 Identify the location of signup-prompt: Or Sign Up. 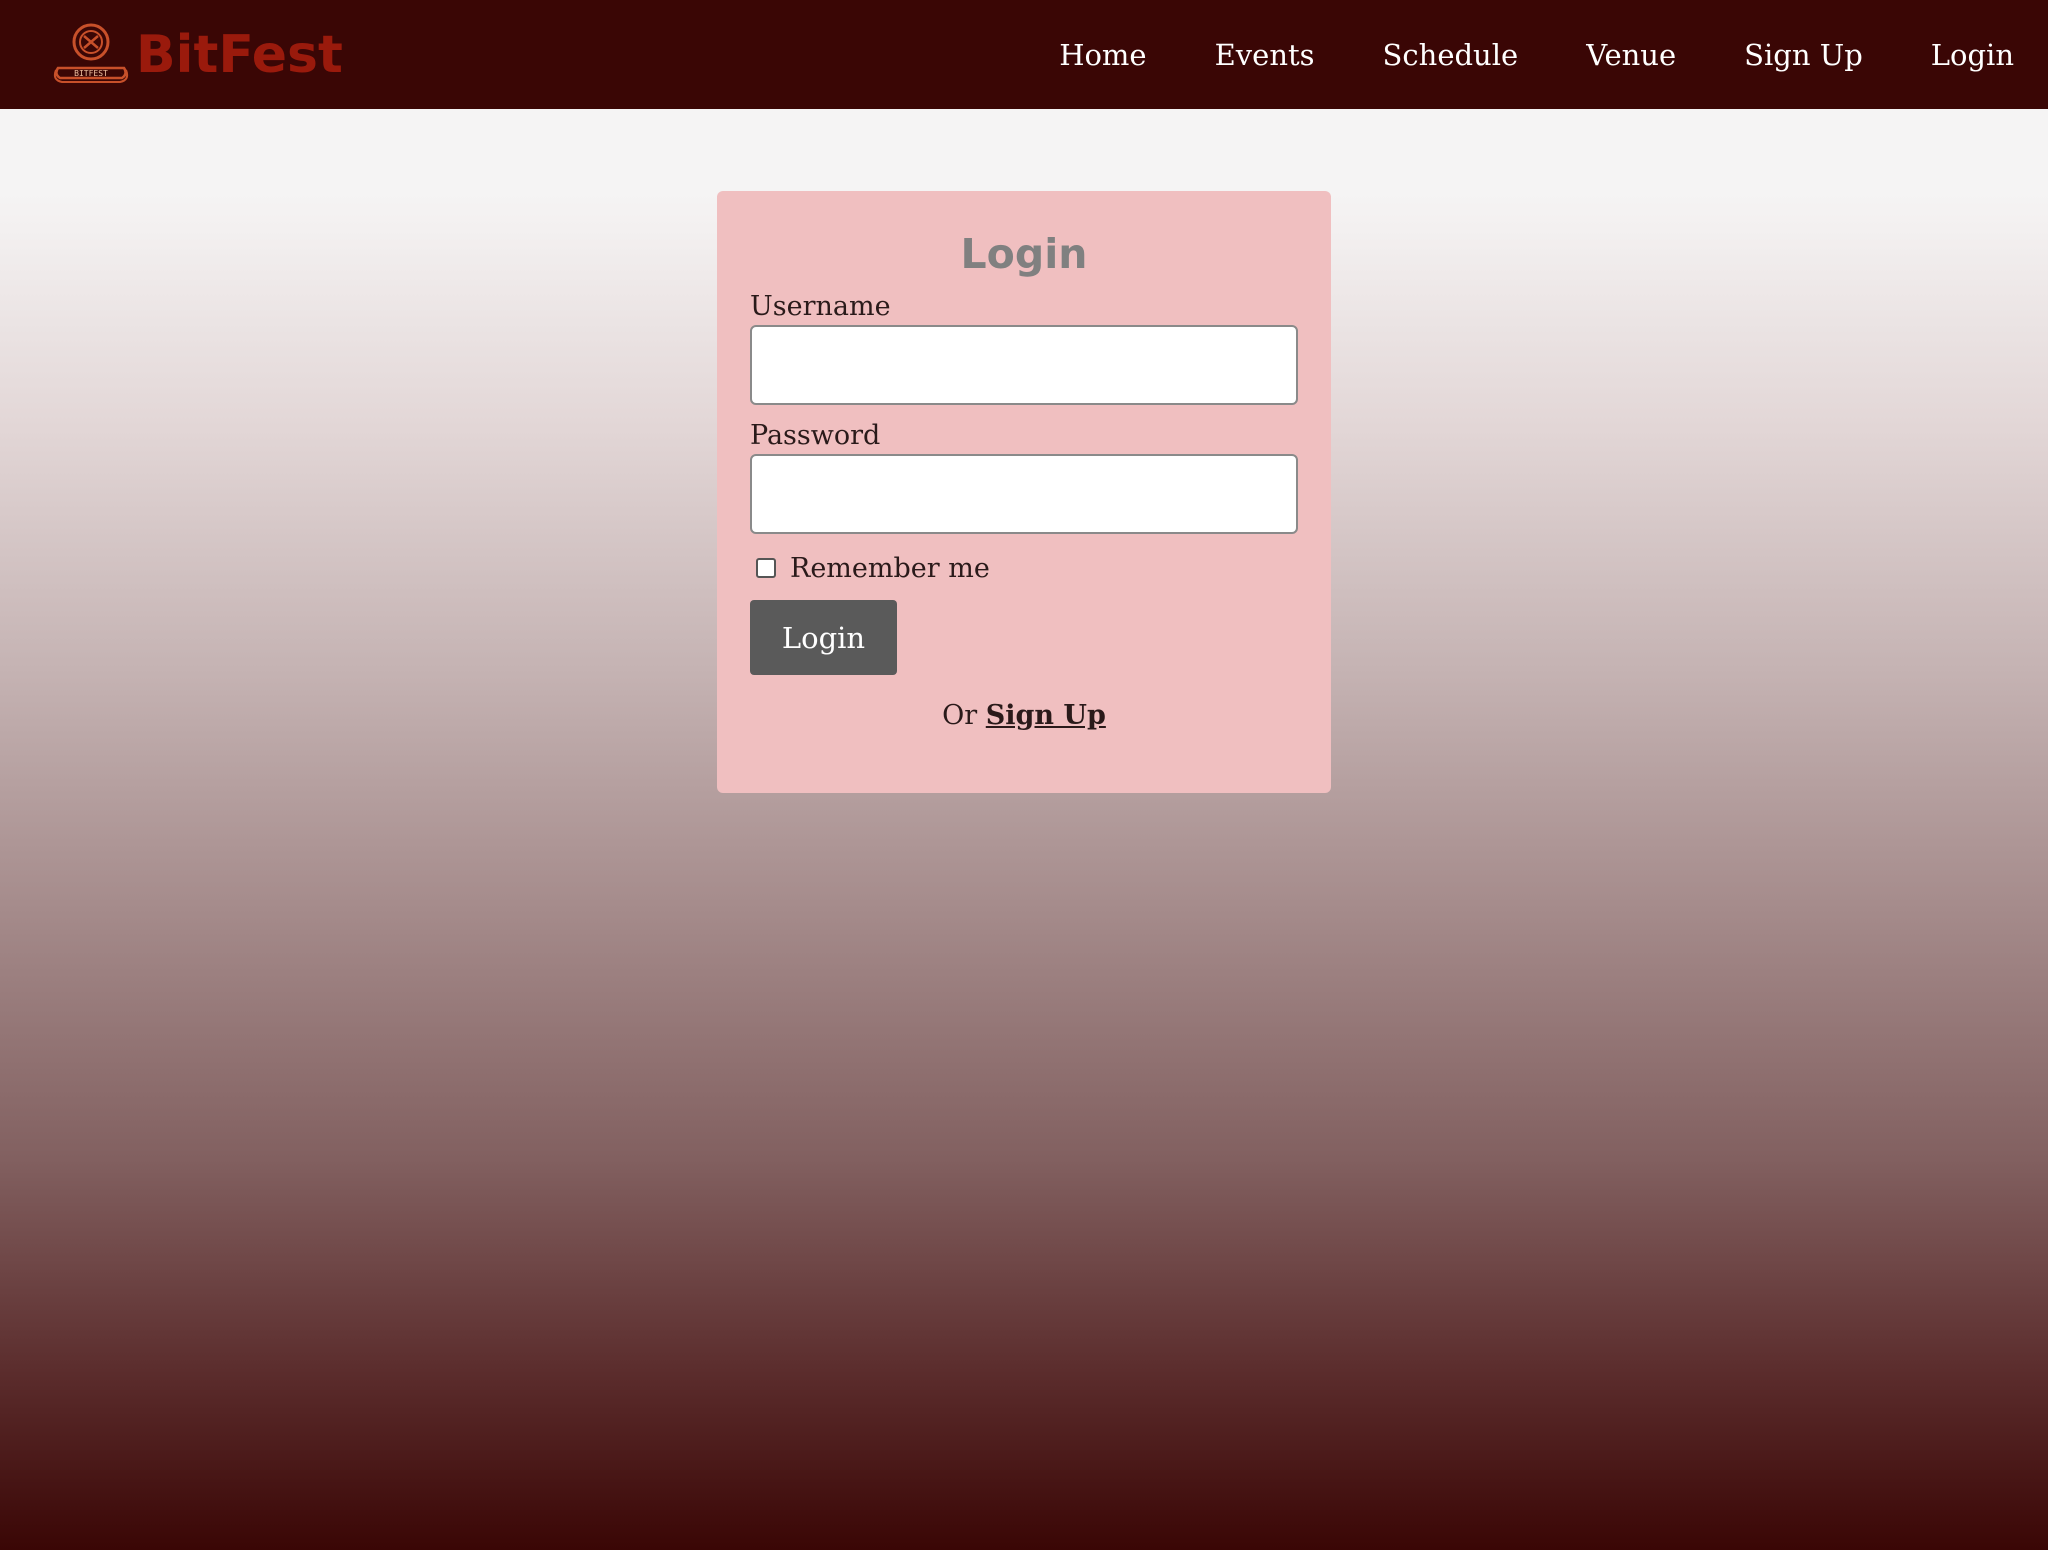
(1024, 715).